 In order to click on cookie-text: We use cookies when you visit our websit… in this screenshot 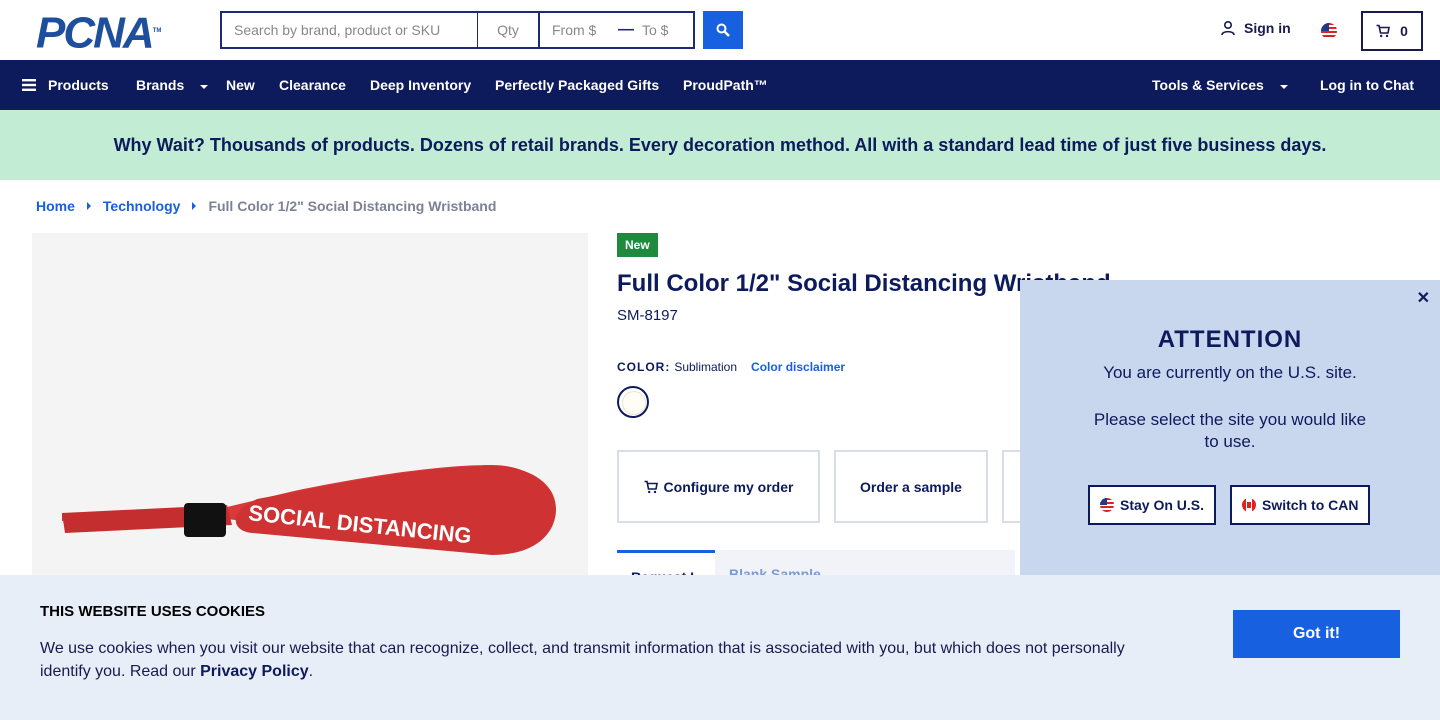, I will do `click(600, 660)`.